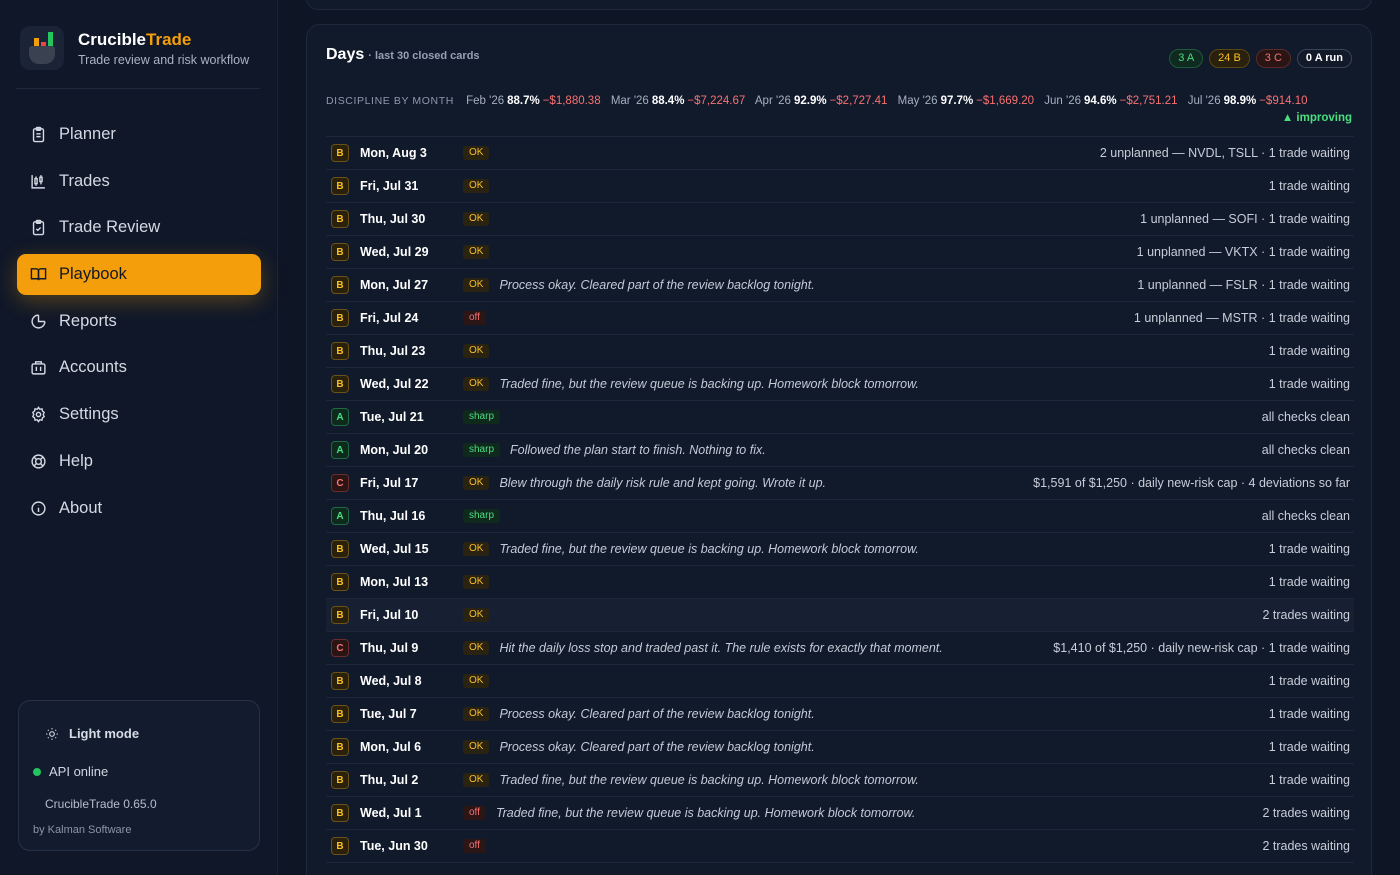 The height and width of the screenshot is (875, 1400). What do you see at coordinates (42, 48) in the screenshot?
I see `logo` at bounding box center [42, 48].